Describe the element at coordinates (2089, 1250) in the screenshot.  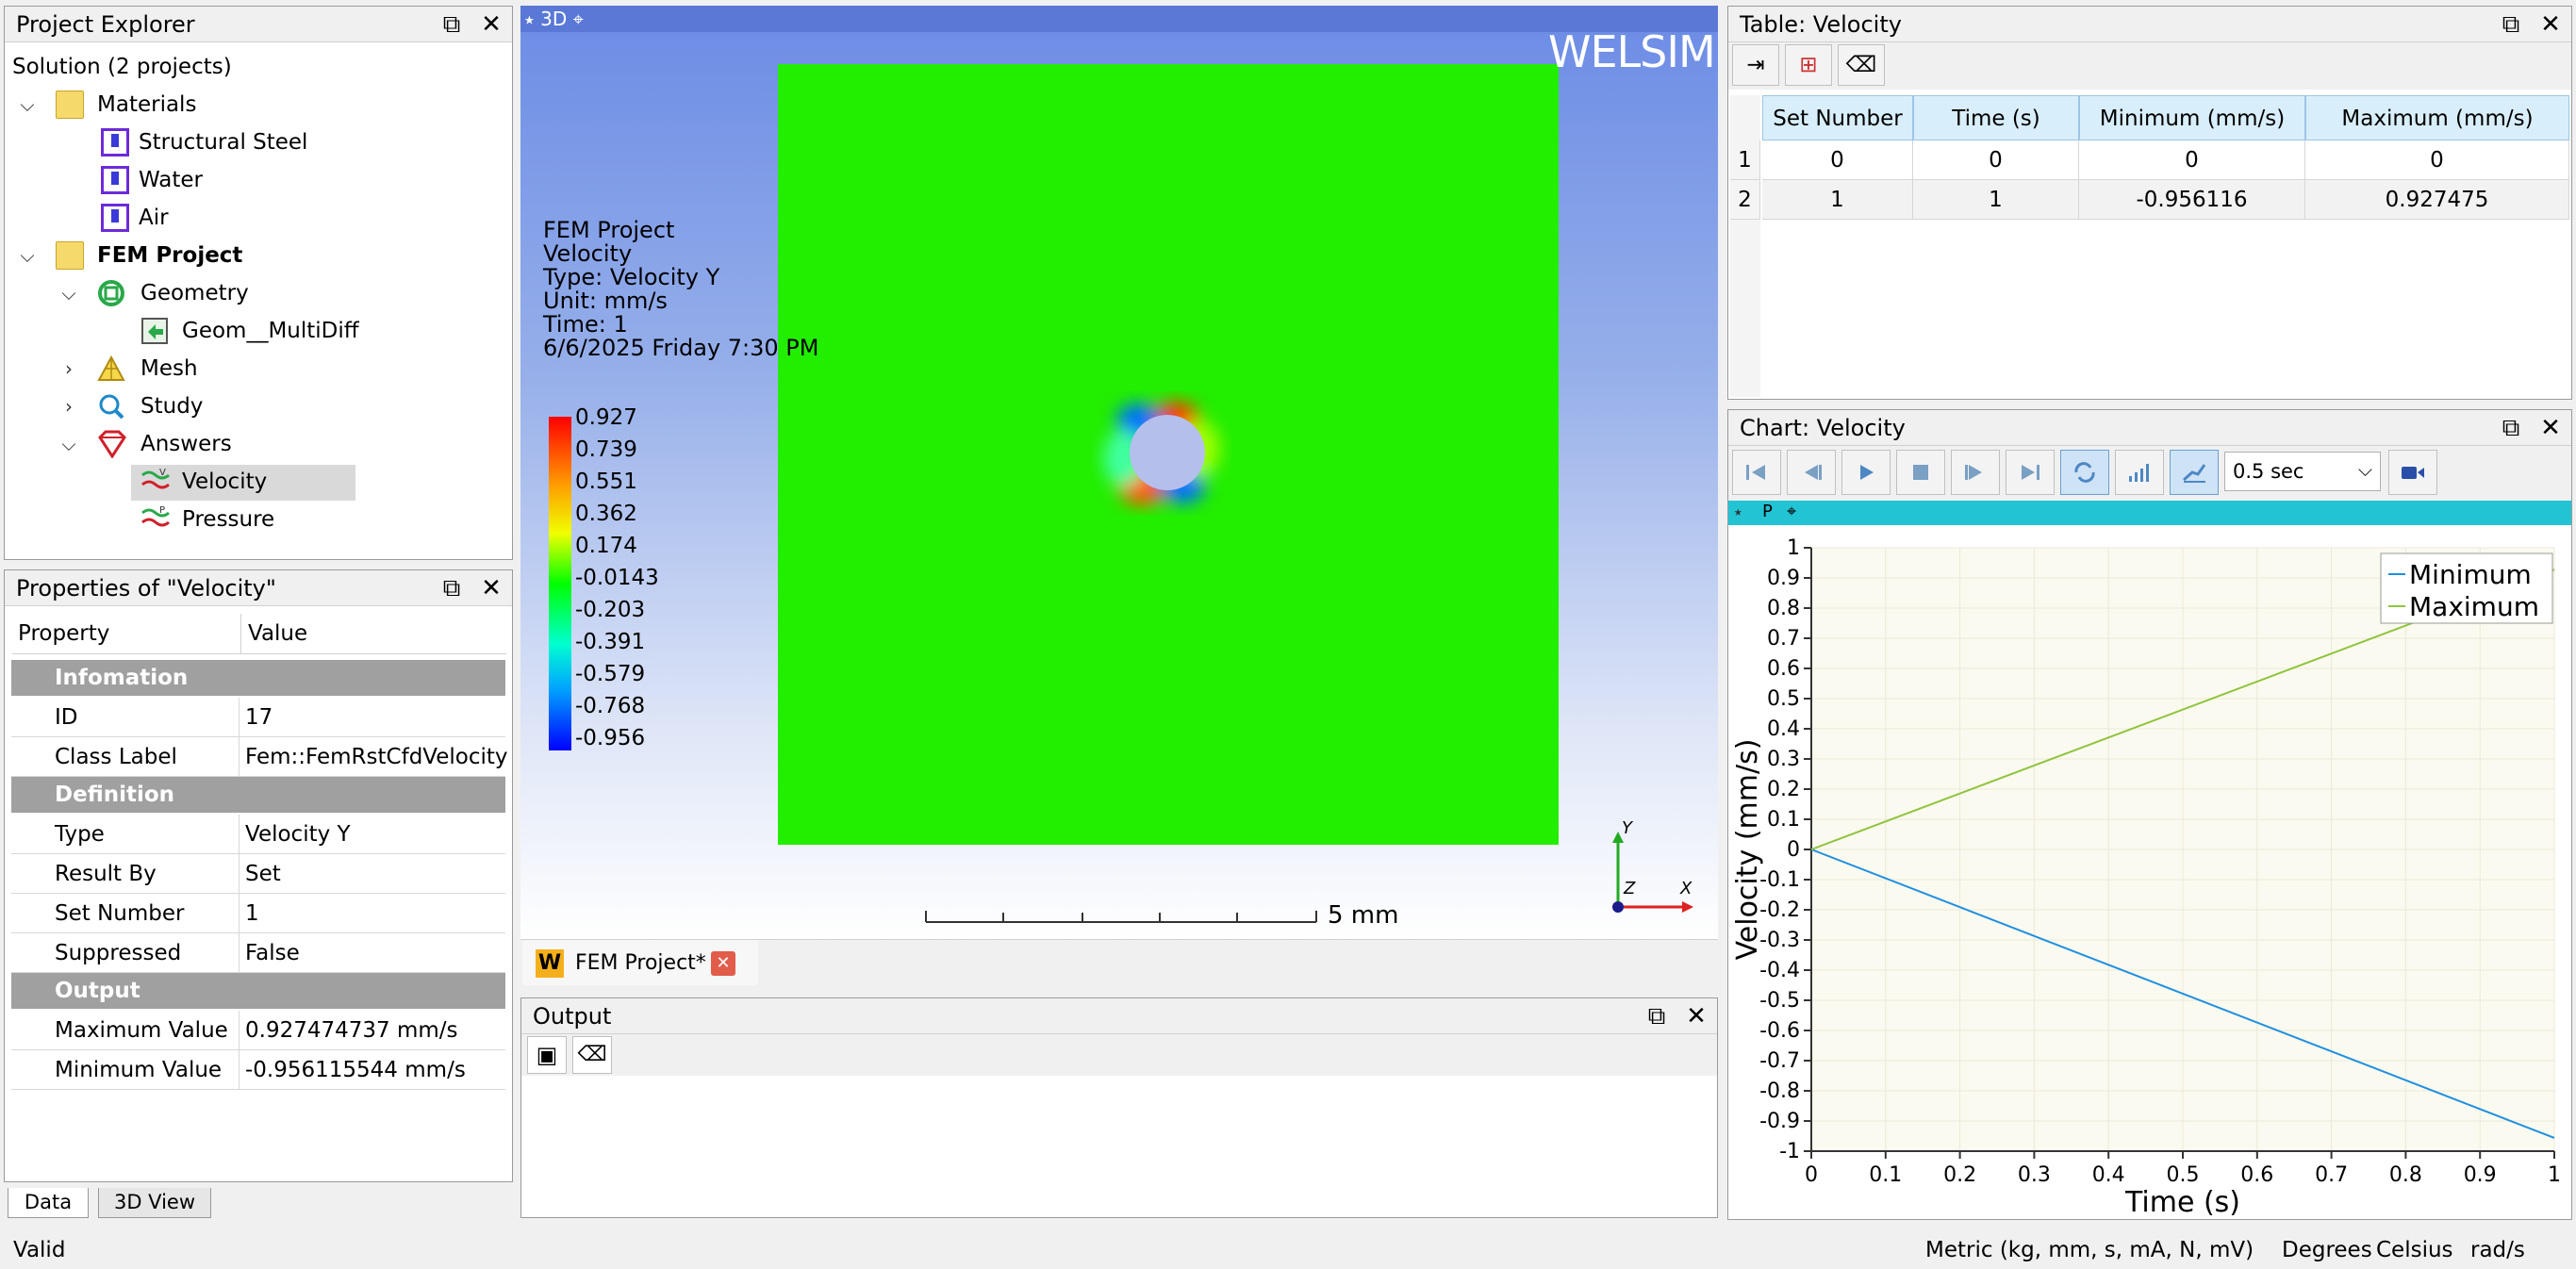
I see `status-unit-system: Metric (kg, mm, s, mA, N, mV)` at that location.